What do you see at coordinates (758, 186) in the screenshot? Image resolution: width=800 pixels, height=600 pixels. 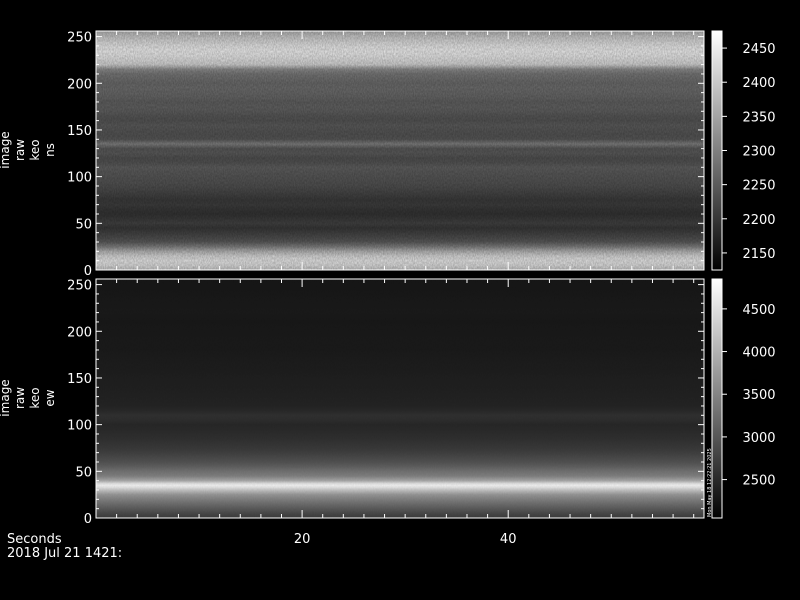 I see `top-colorbar-label-2250: 2250` at bounding box center [758, 186].